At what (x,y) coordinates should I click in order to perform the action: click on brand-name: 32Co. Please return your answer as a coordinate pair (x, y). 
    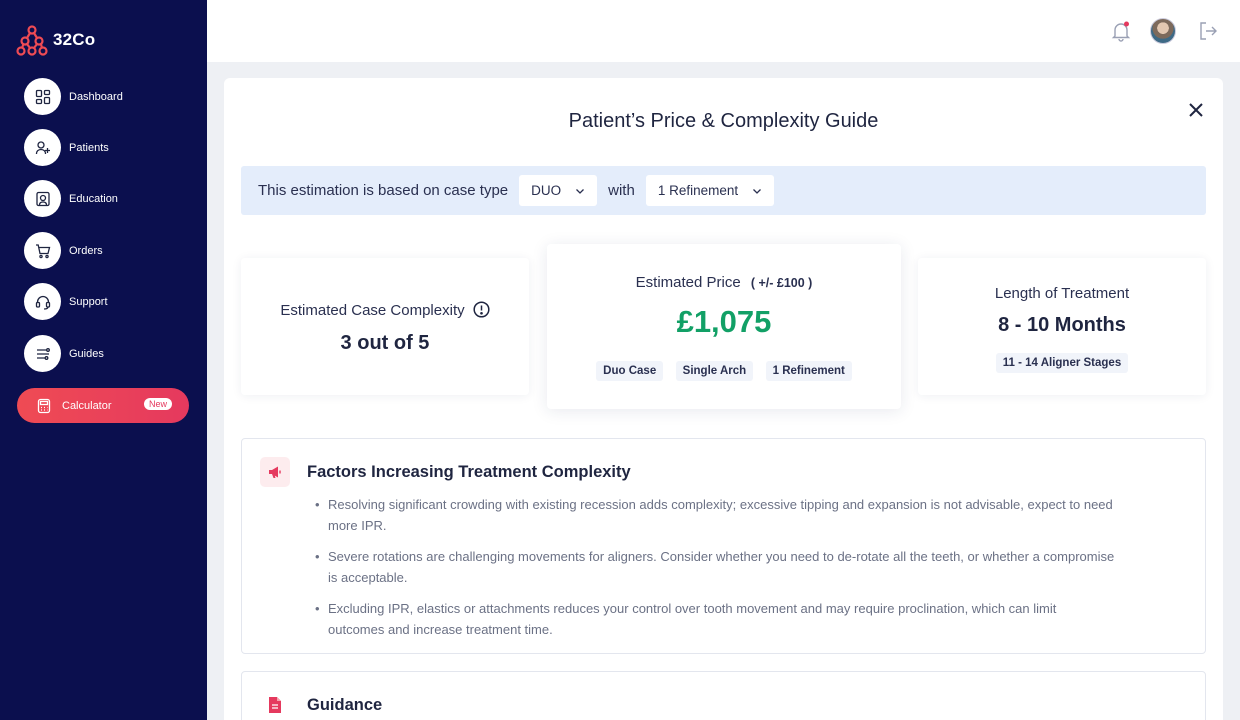
    Looking at the image, I should click on (74, 39).